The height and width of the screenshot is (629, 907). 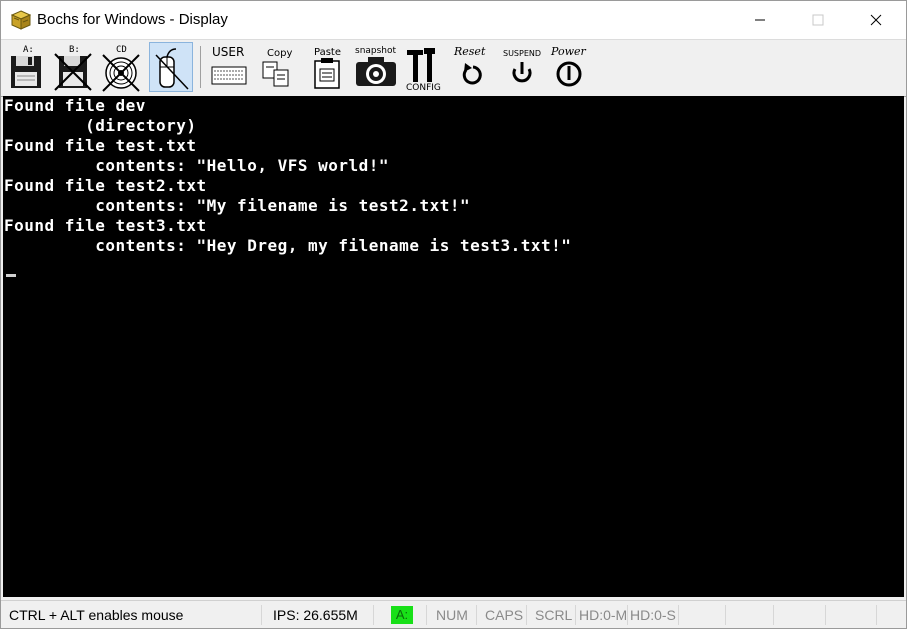 I want to click on user-keyboard-icon: USER, so click(x=229, y=65).